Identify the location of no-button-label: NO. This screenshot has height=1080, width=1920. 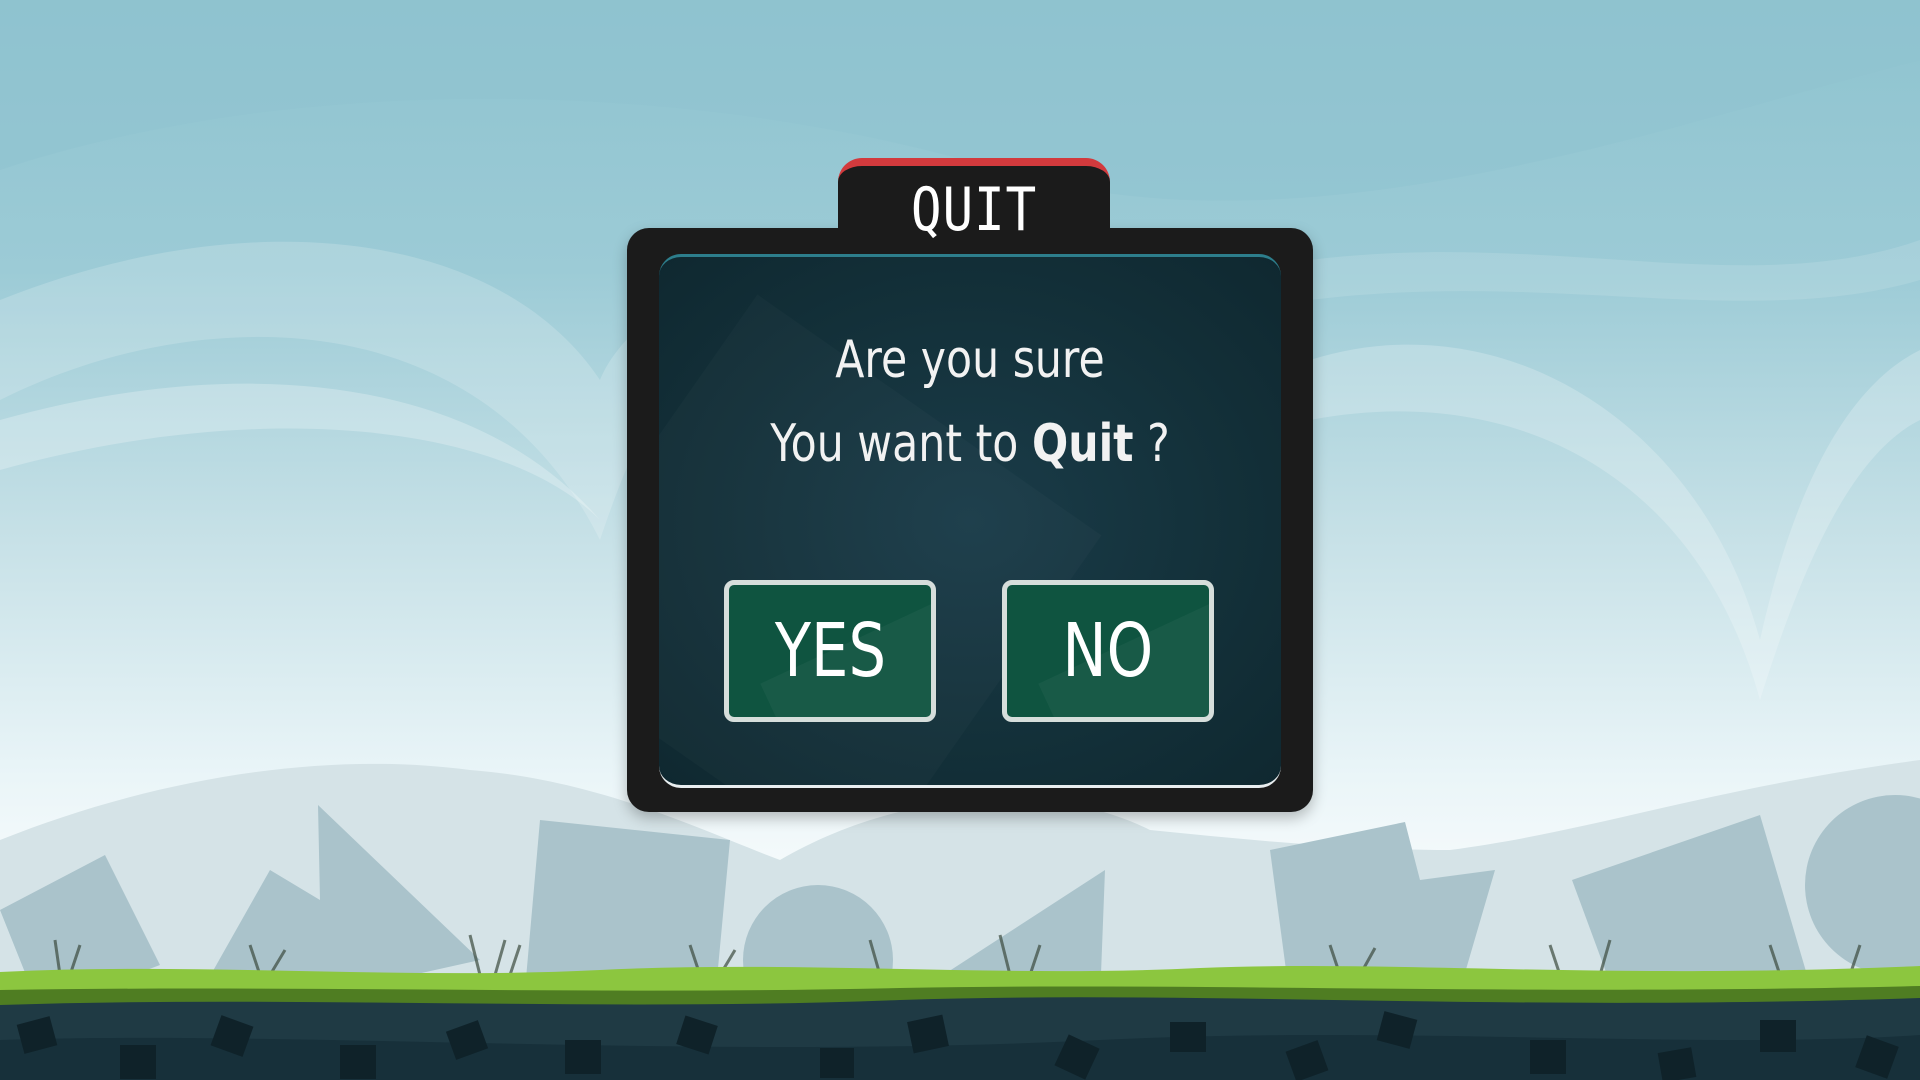
(1108, 651).